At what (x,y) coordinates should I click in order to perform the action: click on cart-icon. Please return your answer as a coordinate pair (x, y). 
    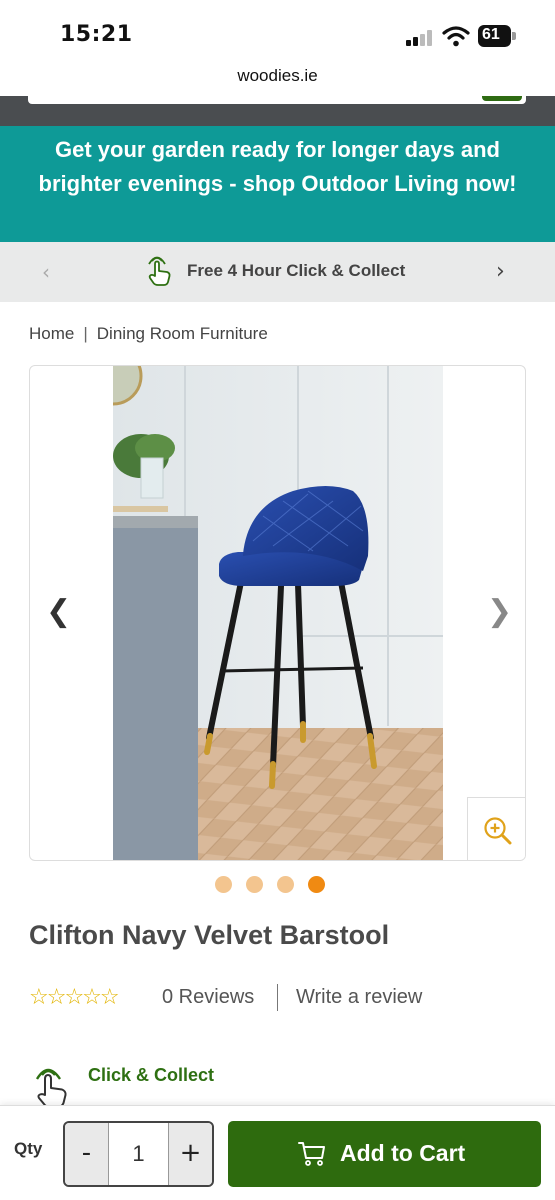
    Looking at the image, I should click on (311, 1154).